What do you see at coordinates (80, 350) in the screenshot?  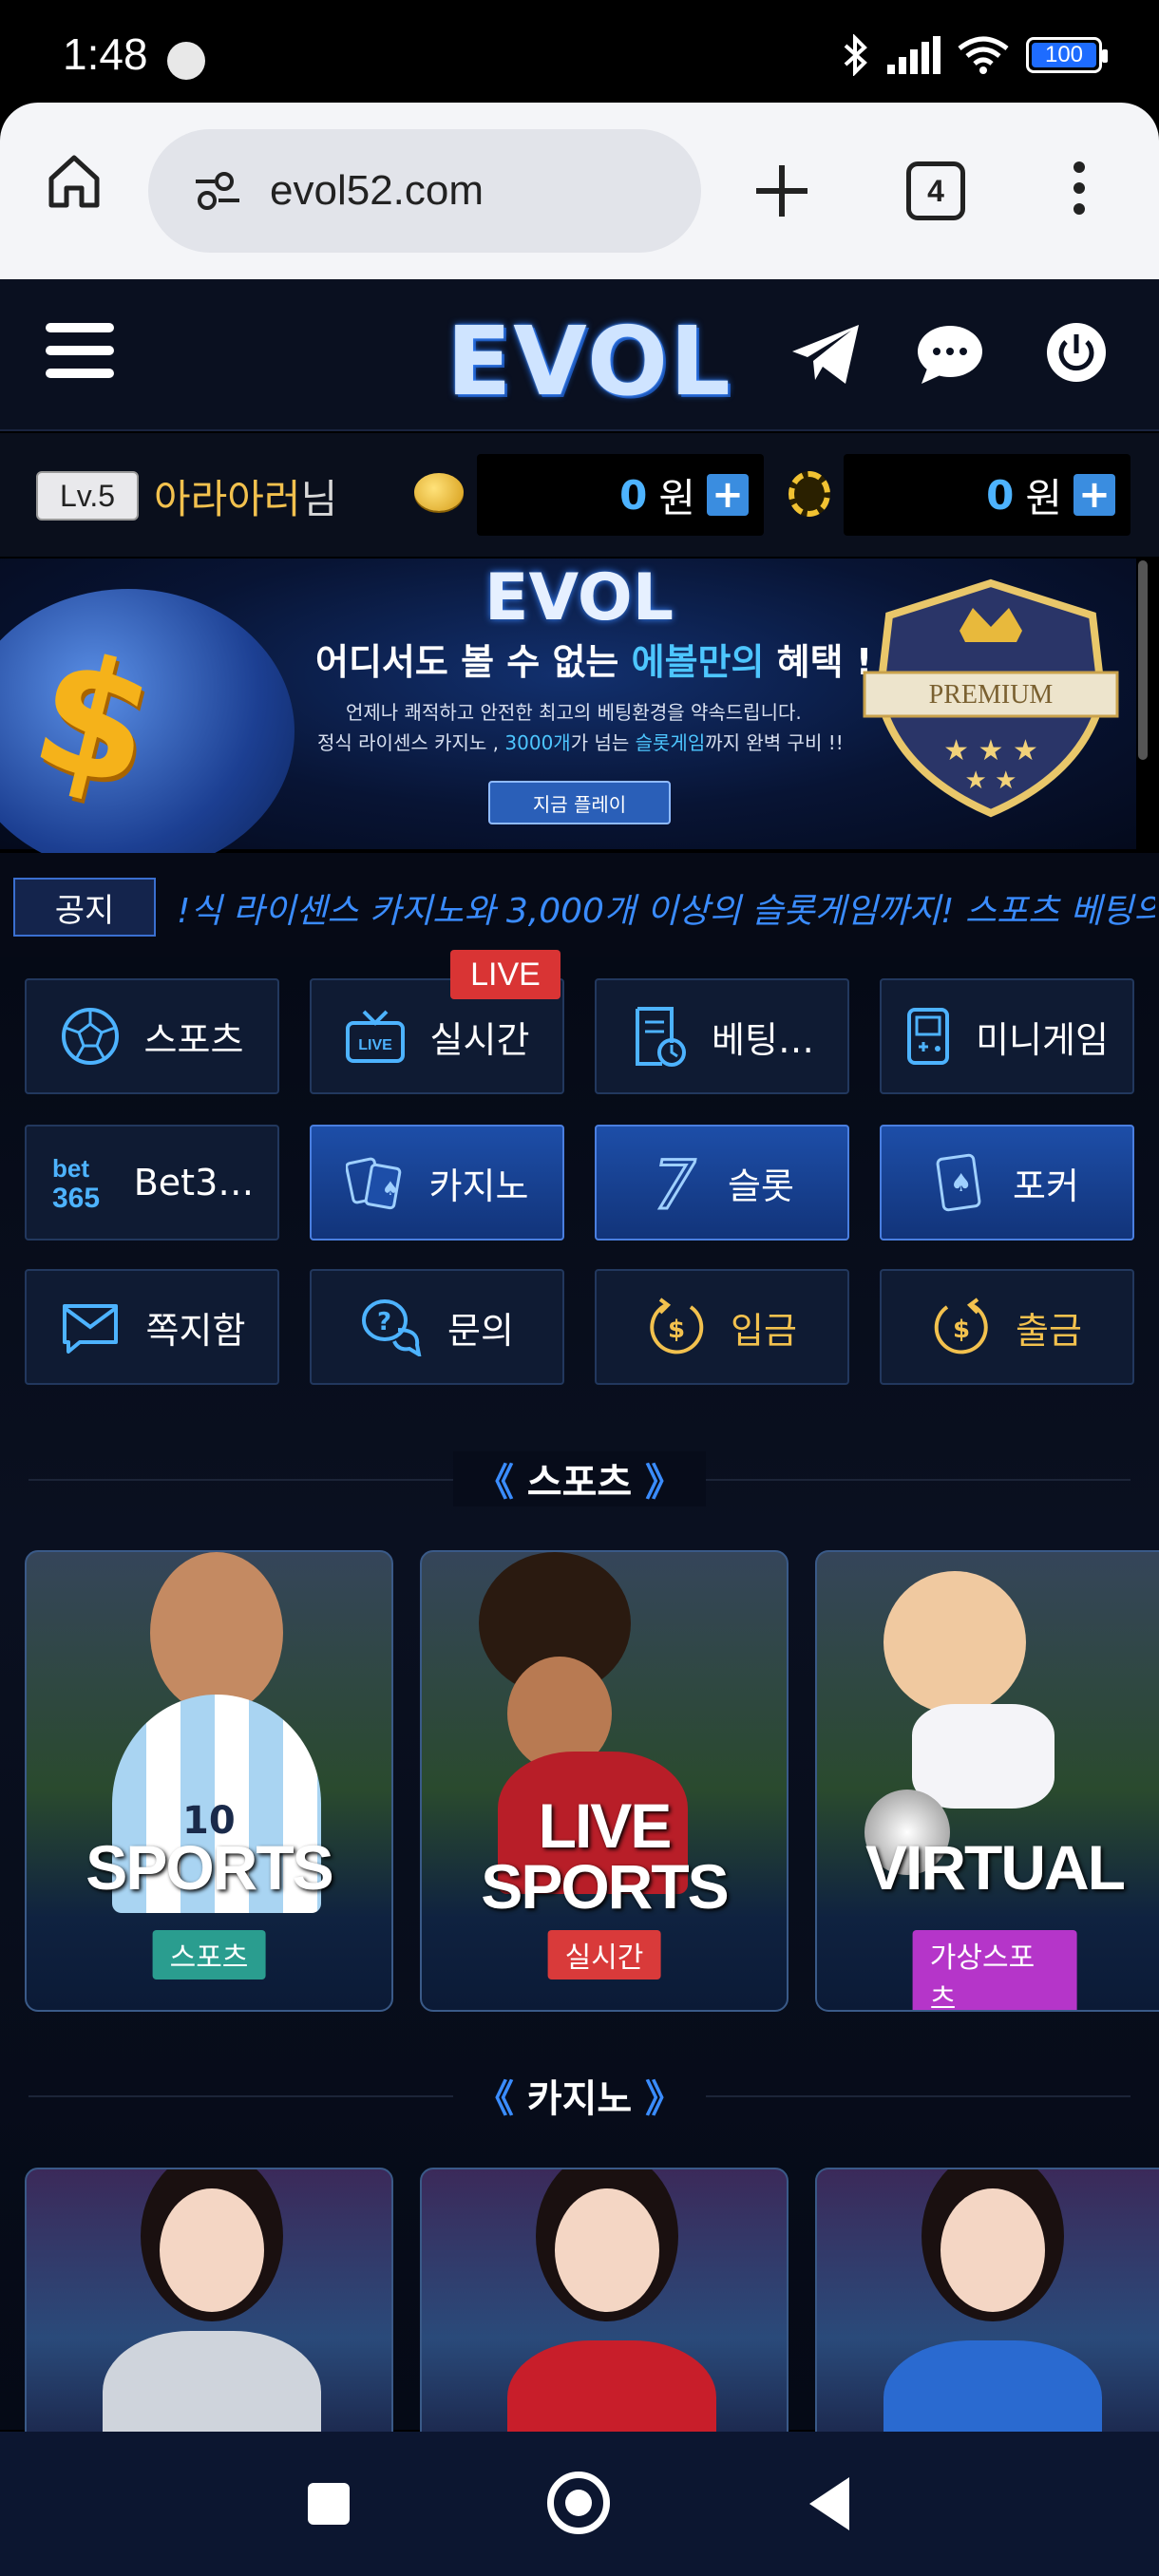 I see `hamburger-menu-icon` at bounding box center [80, 350].